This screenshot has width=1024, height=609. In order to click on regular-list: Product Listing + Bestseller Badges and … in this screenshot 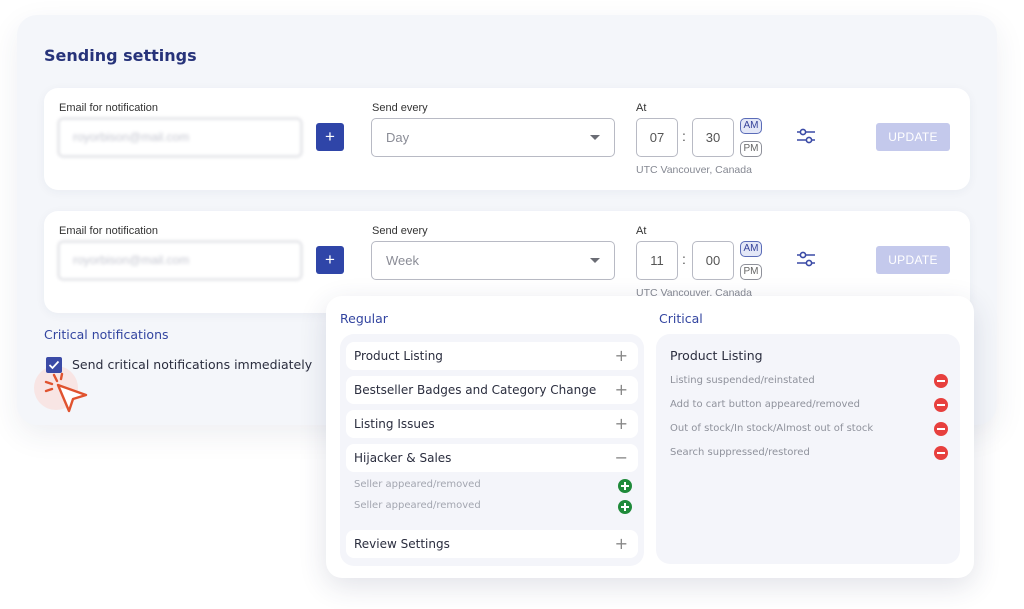, I will do `click(492, 450)`.